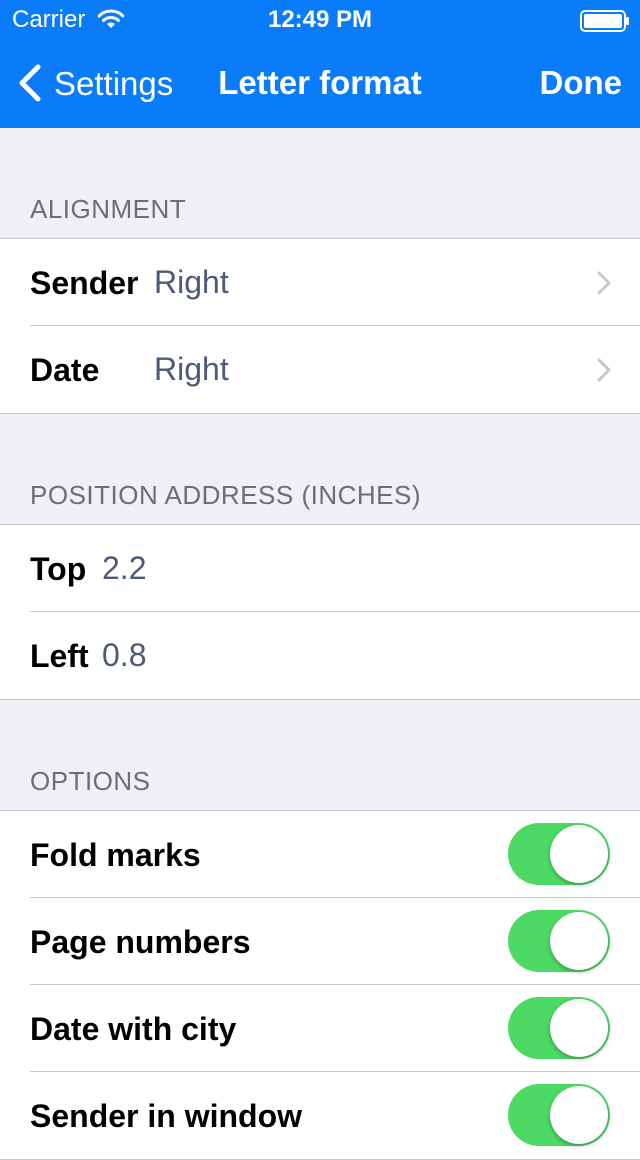 This screenshot has width=640, height=1160. I want to click on fold-marks-toggle, so click(559, 854).